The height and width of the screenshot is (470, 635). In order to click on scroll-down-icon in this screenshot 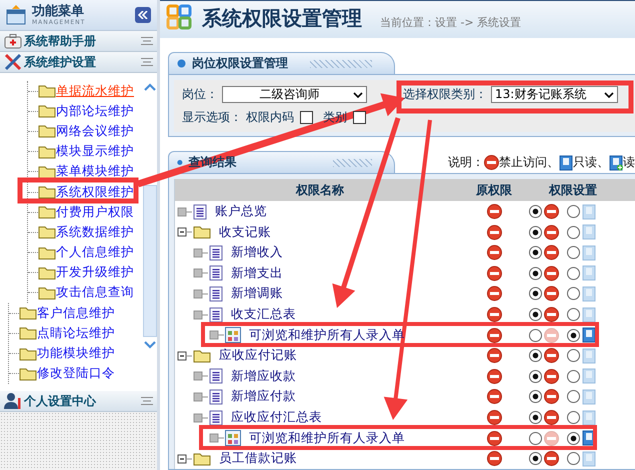, I will do `click(150, 345)`.